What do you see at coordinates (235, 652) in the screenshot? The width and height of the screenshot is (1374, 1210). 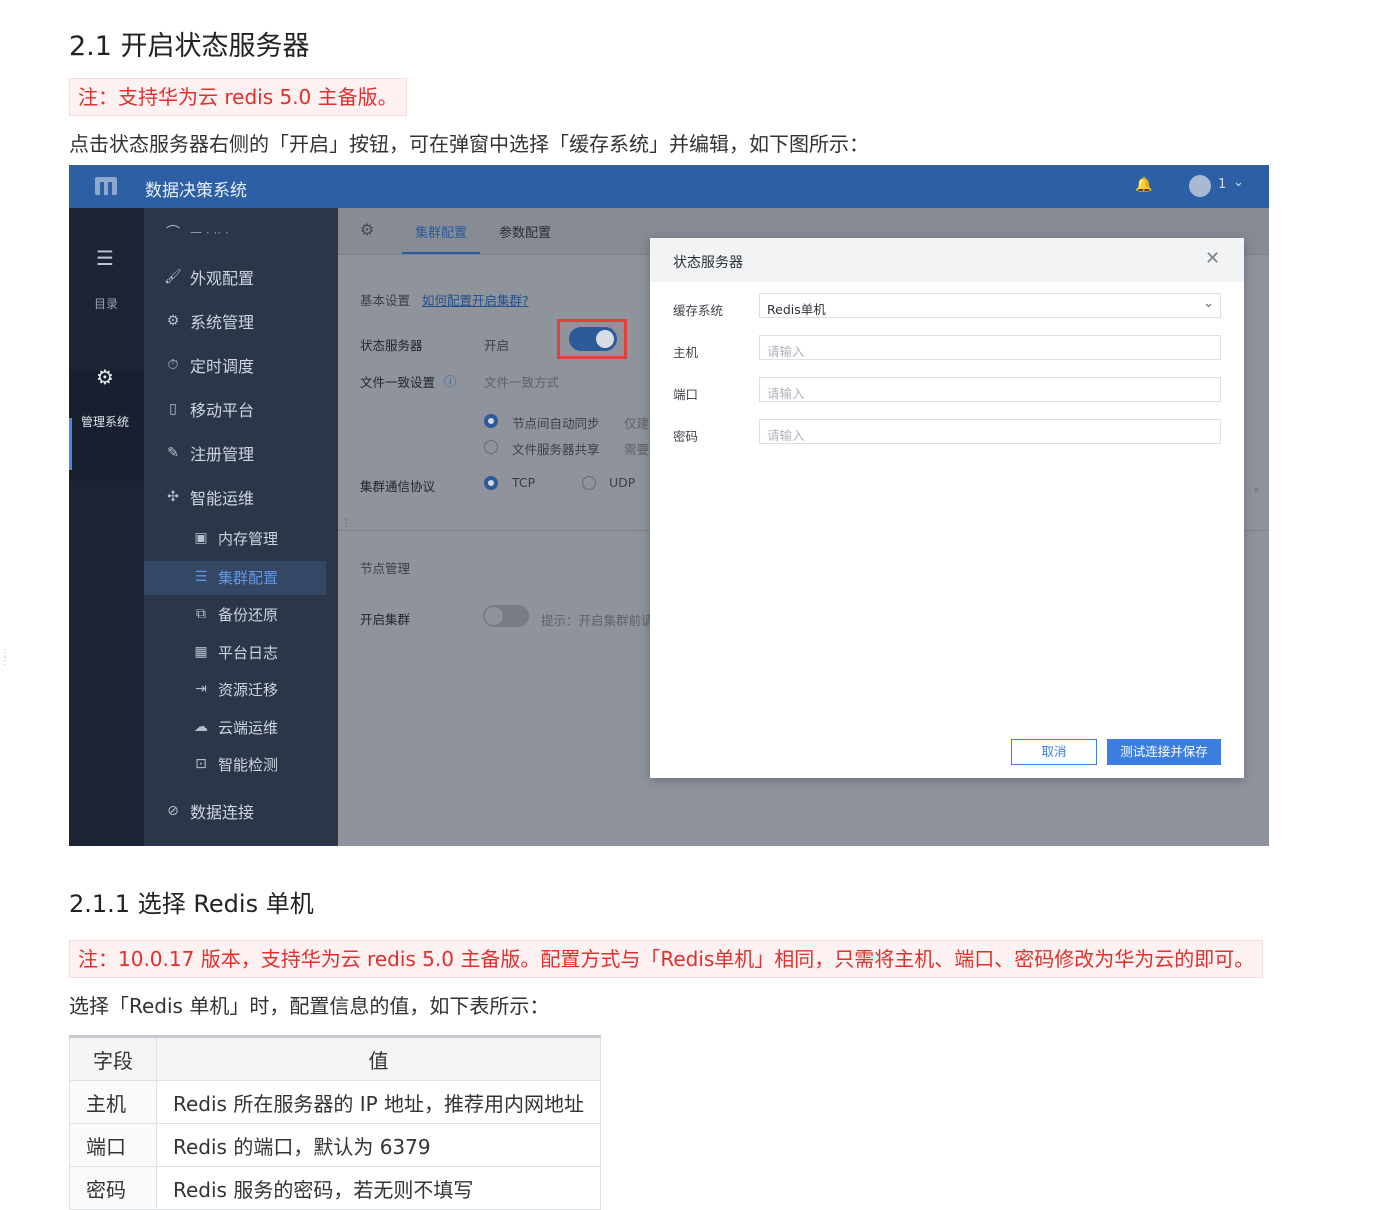 I see `sidebar-item-log: ▦ 平台日志` at bounding box center [235, 652].